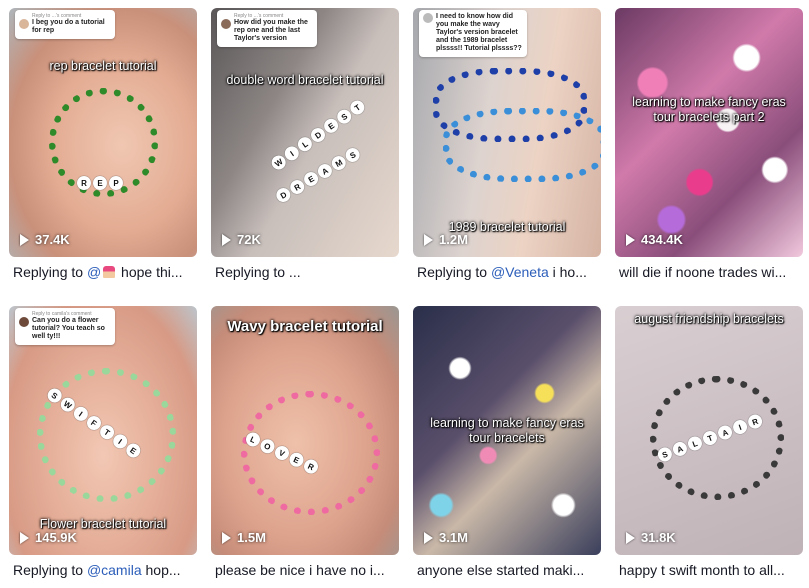 The image size is (809, 588). What do you see at coordinates (109, 272) in the screenshot?
I see `cupcake-emoji-icon` at bounding box center [109, 272].